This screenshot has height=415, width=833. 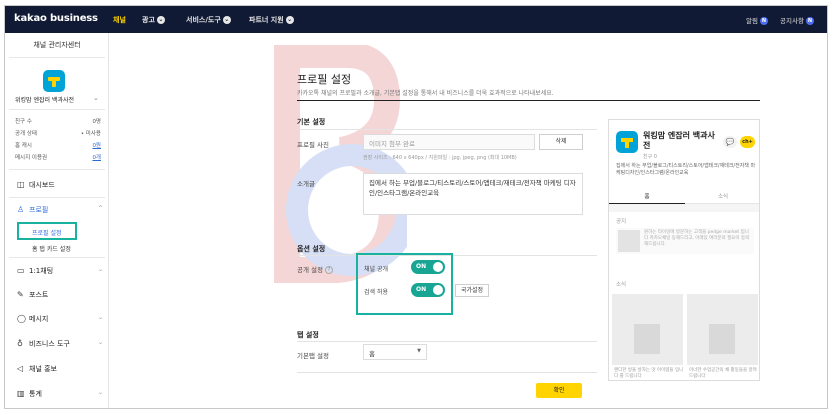 What do you see at coordinates (26, 134) in the screenshot?
I see `stat-label: 공개 상태` at bounding box center [26, 134].